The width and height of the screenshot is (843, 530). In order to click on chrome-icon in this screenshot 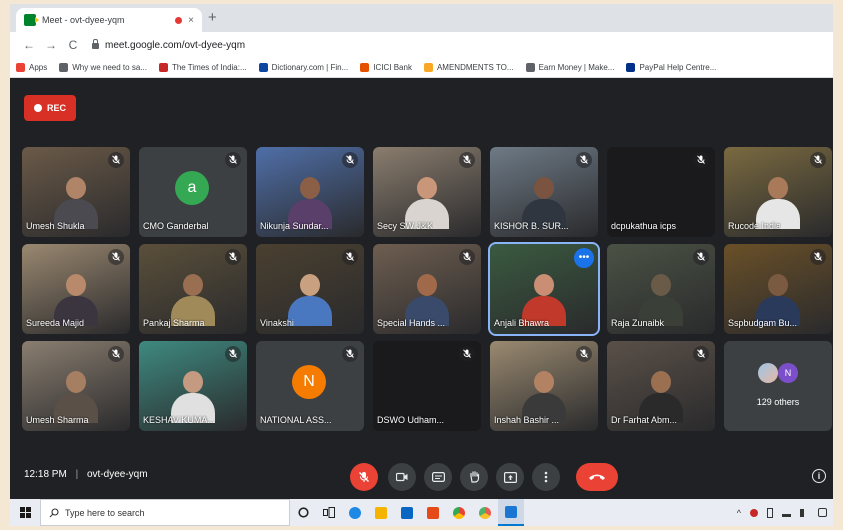, I will do `click(459, 512)`.